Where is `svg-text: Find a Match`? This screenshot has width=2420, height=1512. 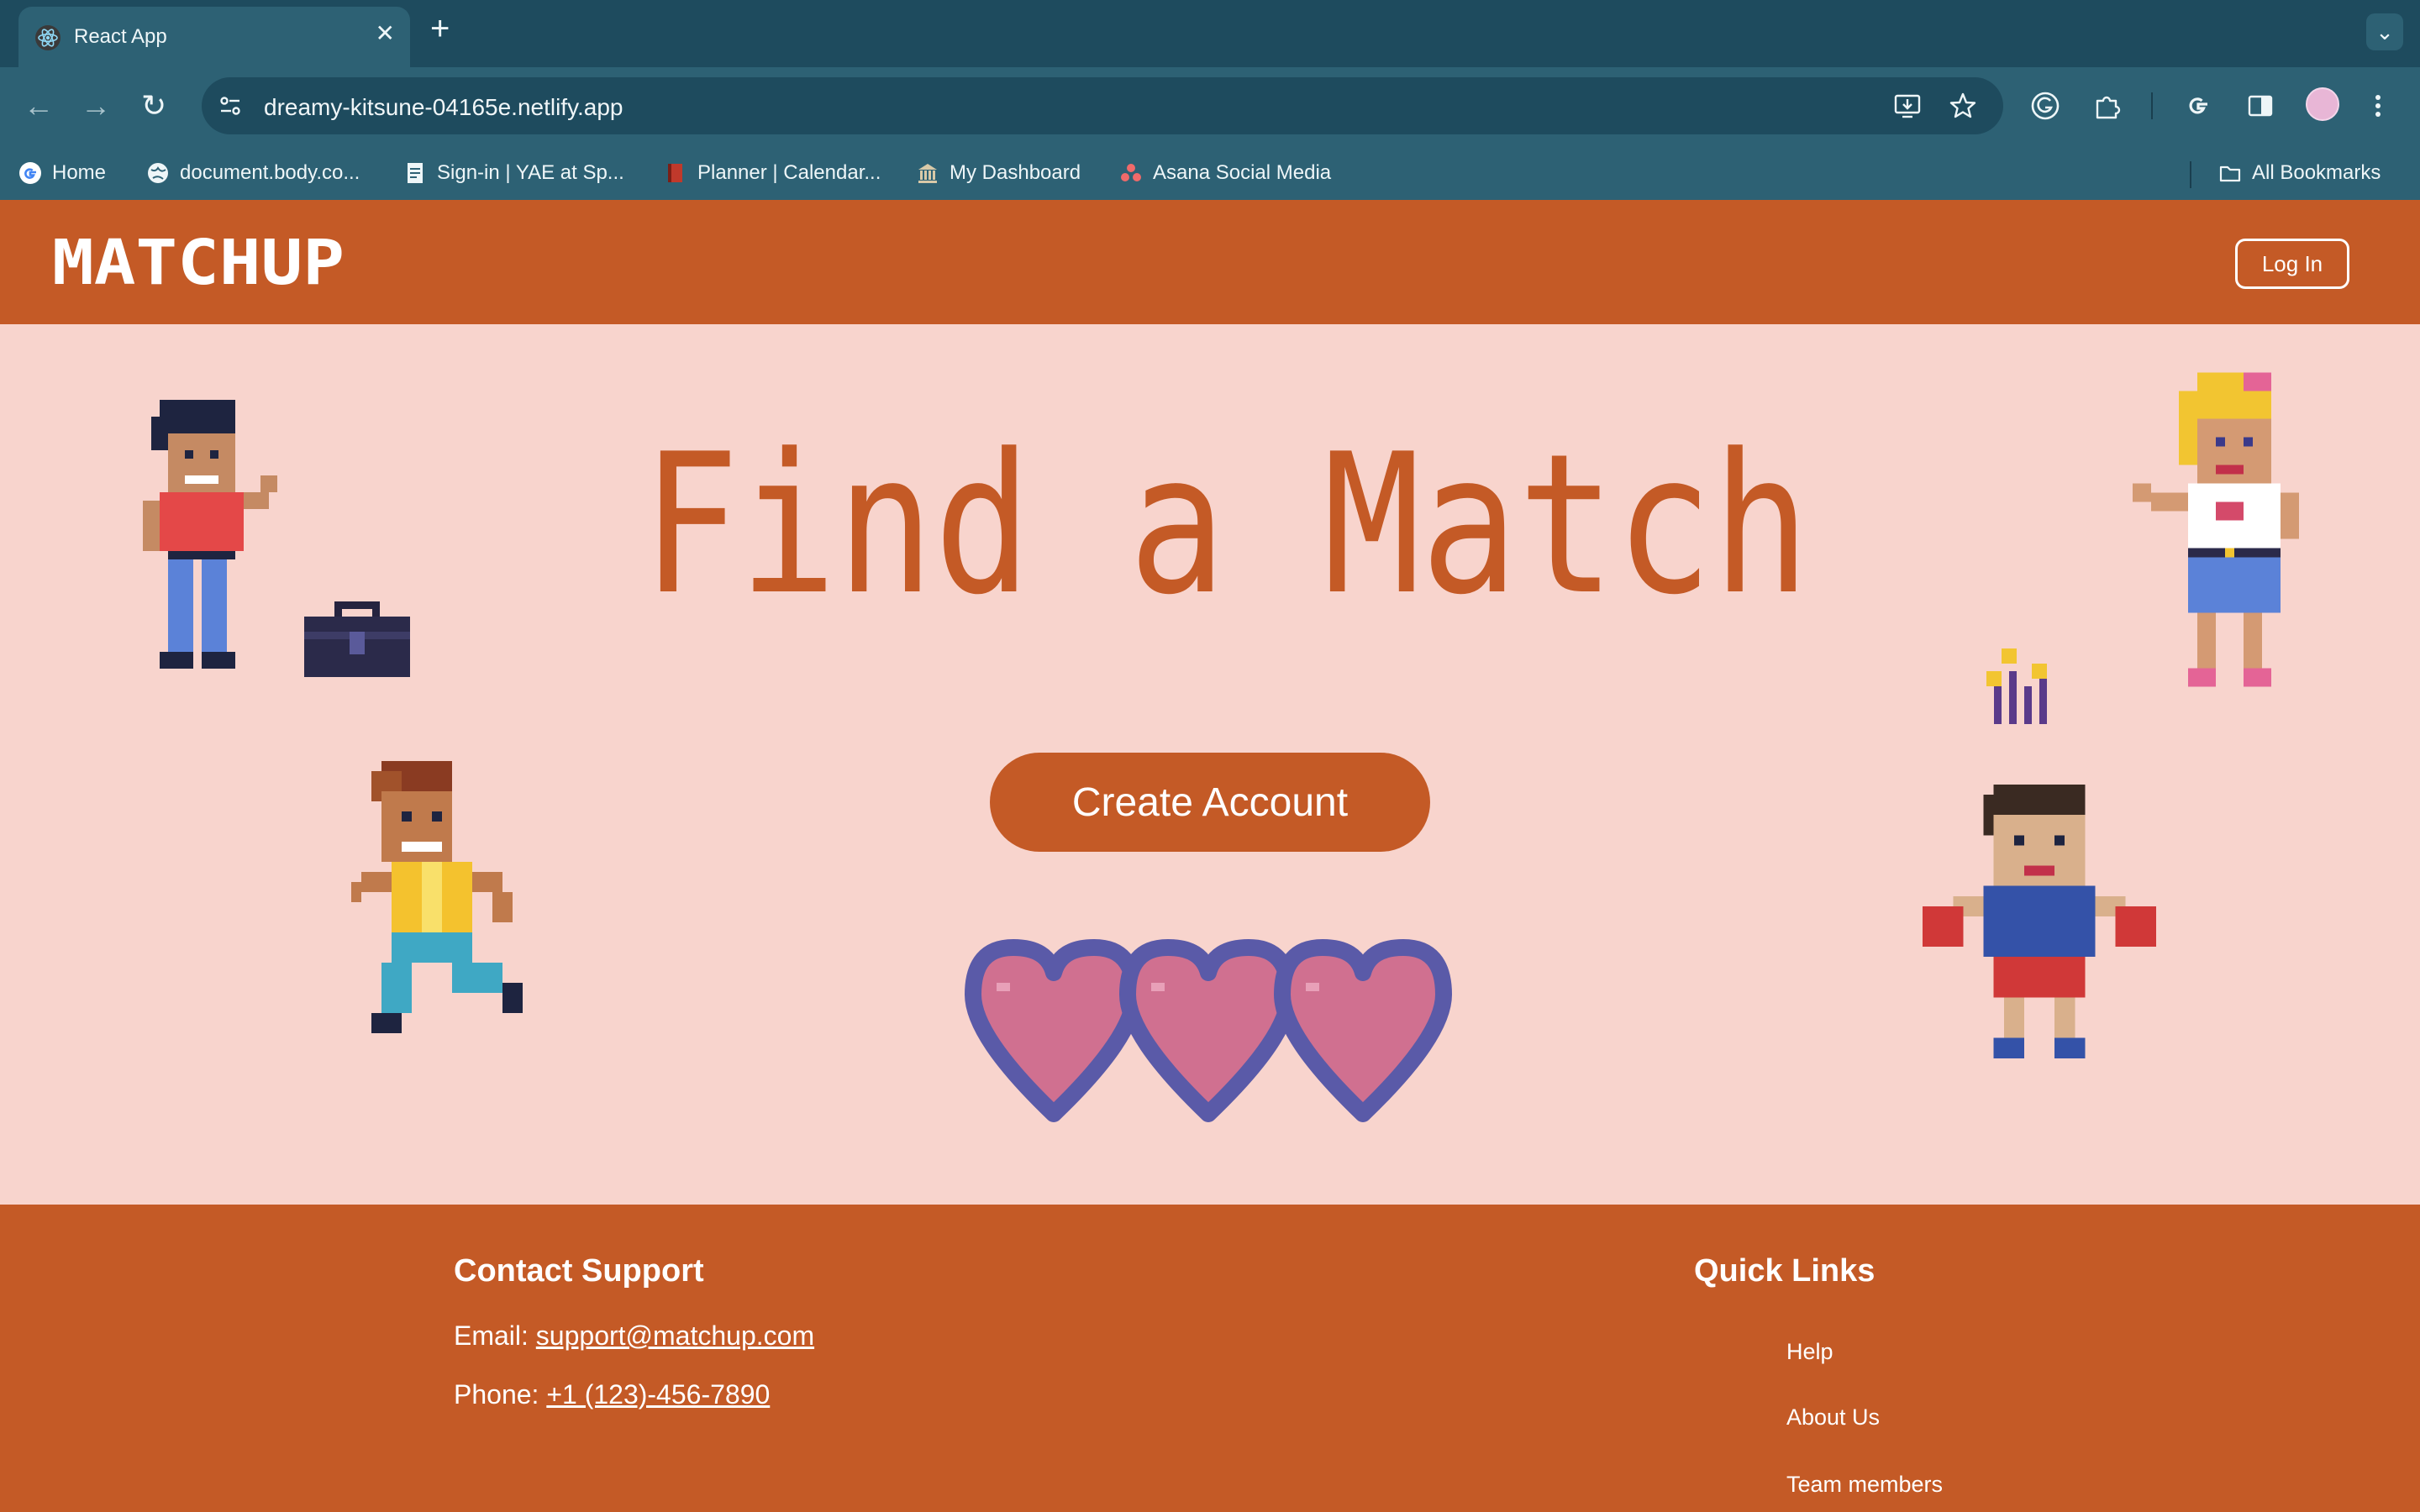 svg-text: Find a Match is located at coordinates (1226, 521).